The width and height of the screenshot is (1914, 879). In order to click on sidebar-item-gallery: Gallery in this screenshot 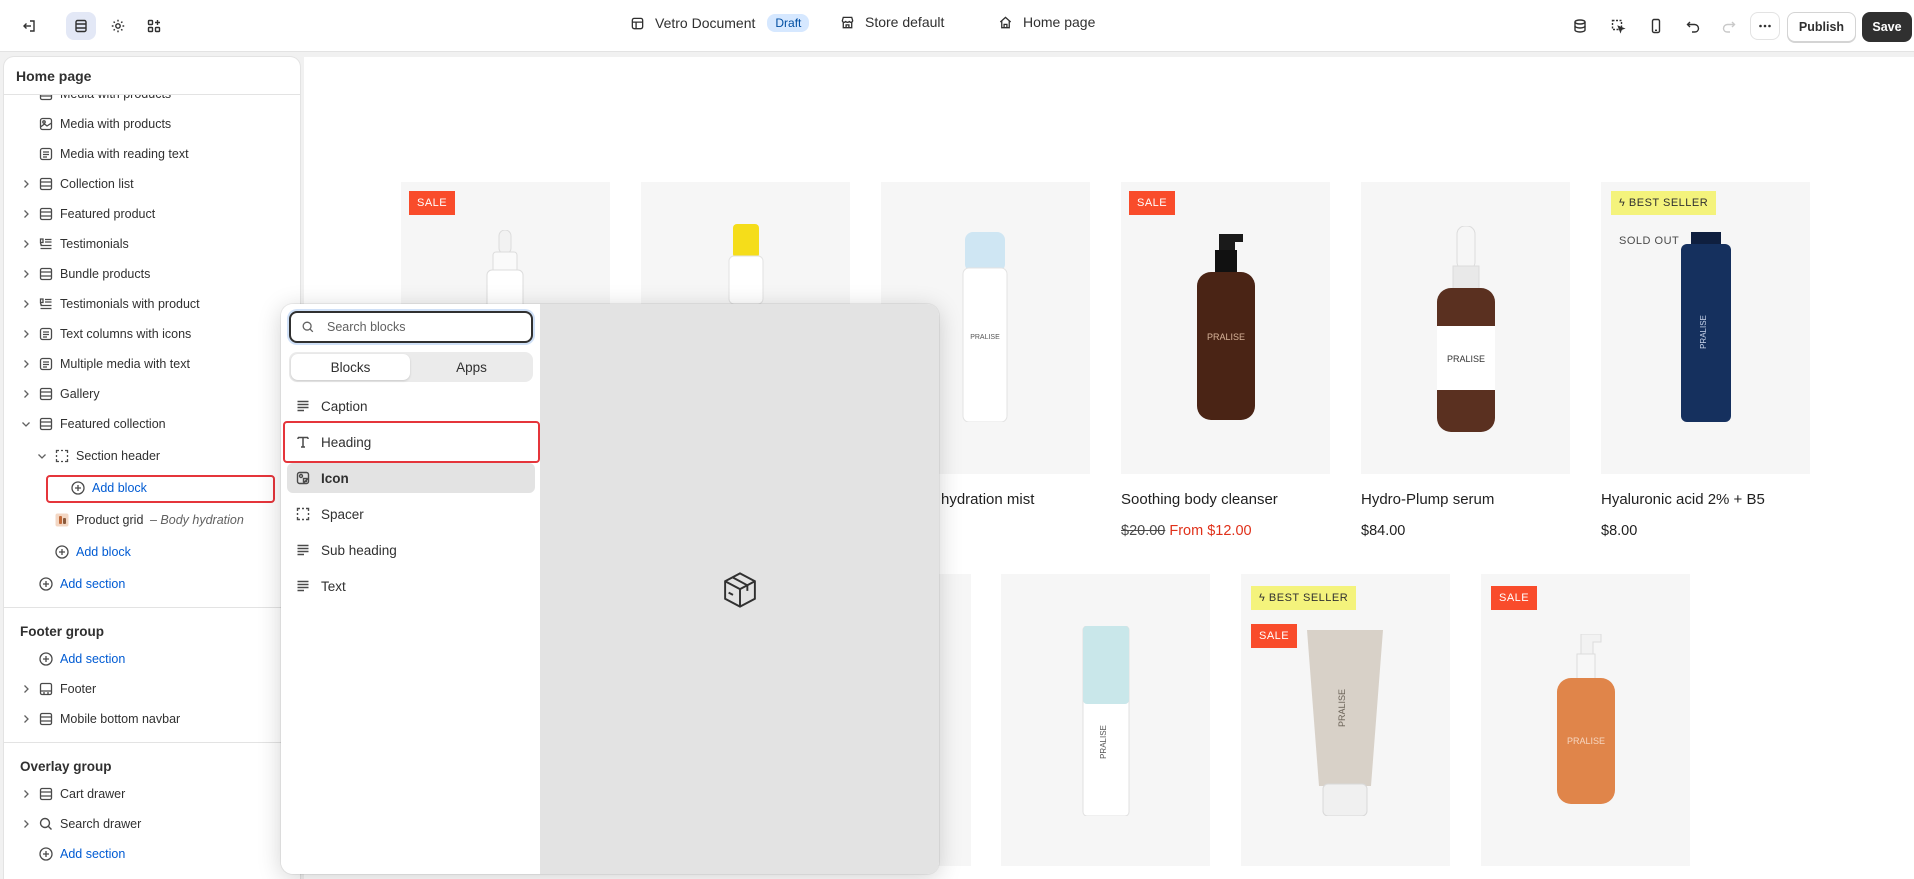, I will do `click(152, 394)`.